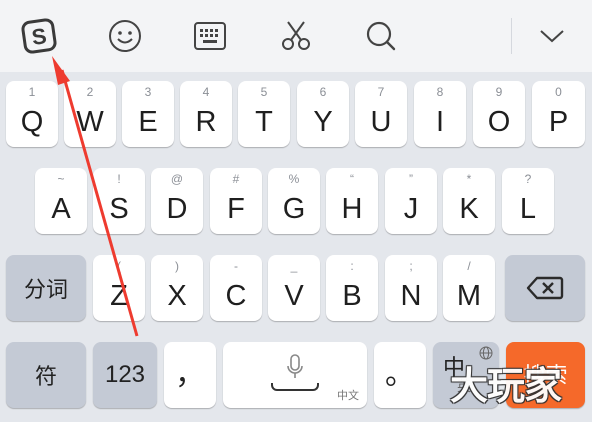 Image resolution: width=592 pixels, height=422 pixels. What do you see at coordinates (511, 36) in the screenshot?
I see `toolbar-divider` at bounding box center [511, 36].